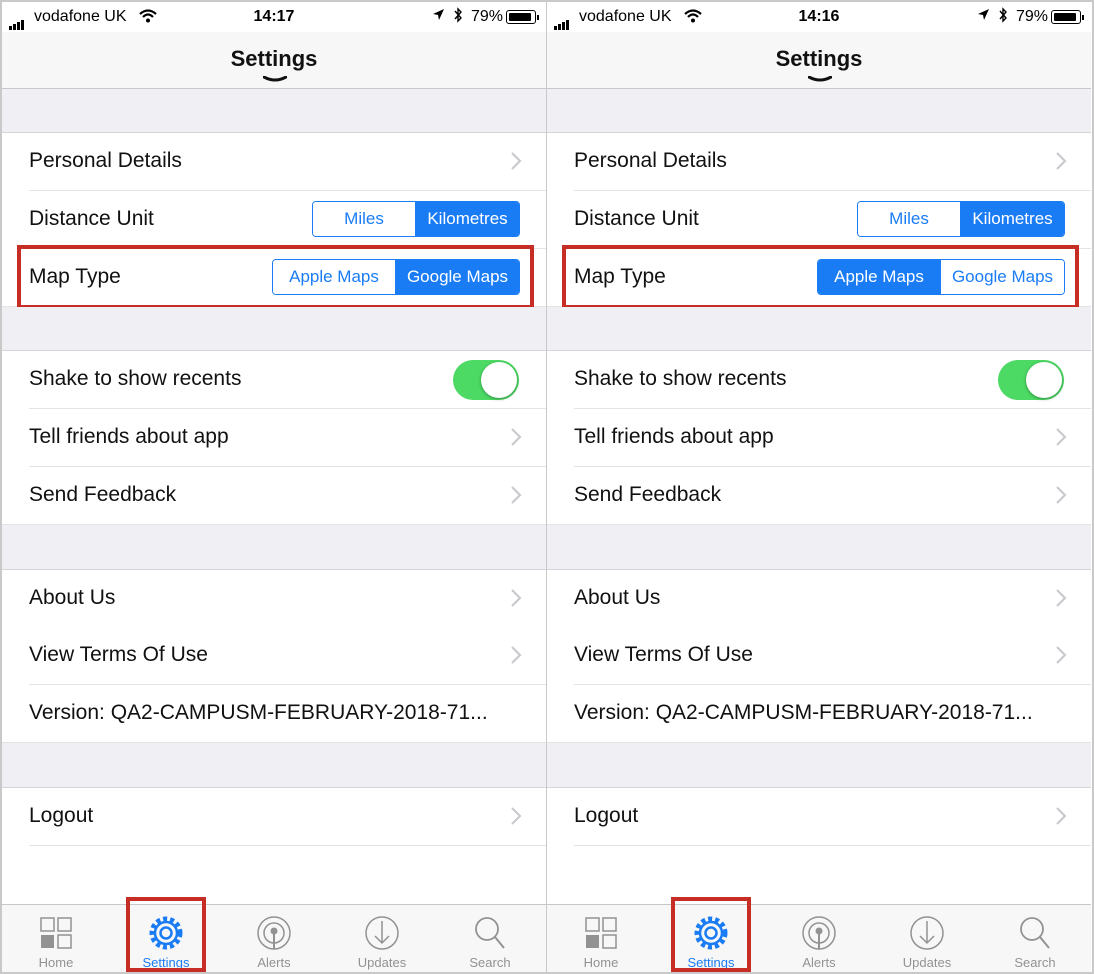 The width and height of the screenshot is (1094, 974). I want to click on clock: 14:17, so click(274, 16).